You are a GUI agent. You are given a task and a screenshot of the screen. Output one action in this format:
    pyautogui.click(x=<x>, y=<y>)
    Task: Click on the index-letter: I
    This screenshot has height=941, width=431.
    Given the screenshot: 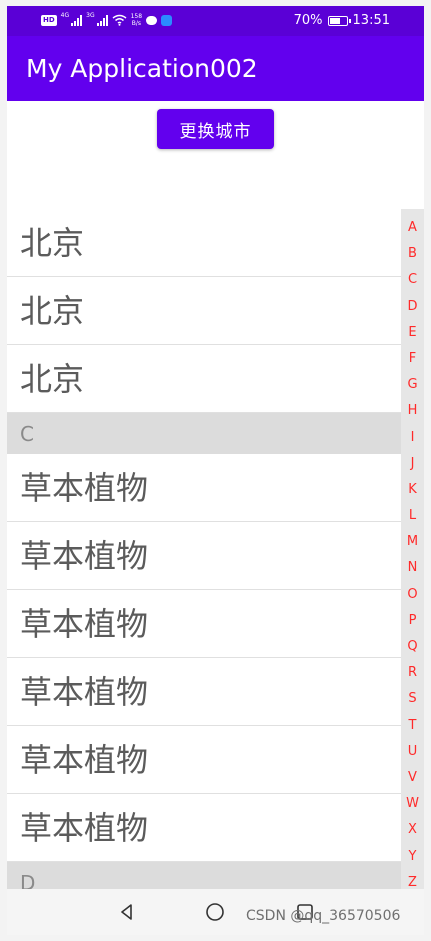 What is the action you would take?
    pyautogui.click(x=412, y=437)
    